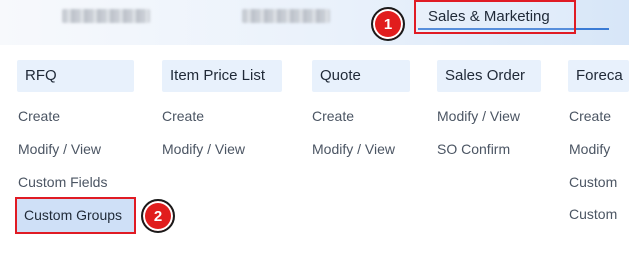 This screenshot has width=629, height=254. I want to click on menu-header-forecast: Foreca, so click(598, 76).